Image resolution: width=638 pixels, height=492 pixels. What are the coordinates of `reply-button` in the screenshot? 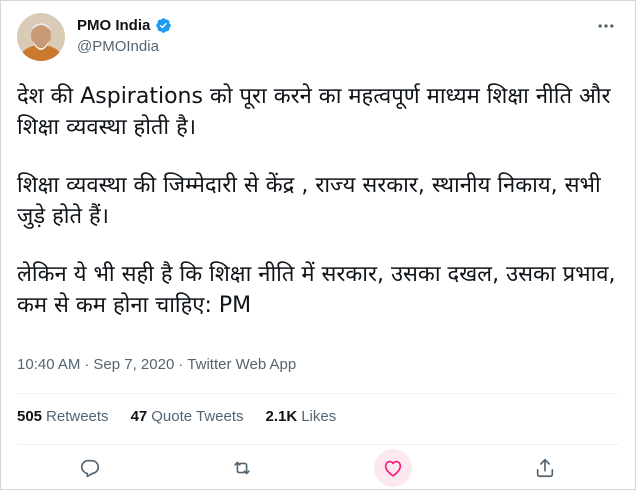 It's located at (90, 468).